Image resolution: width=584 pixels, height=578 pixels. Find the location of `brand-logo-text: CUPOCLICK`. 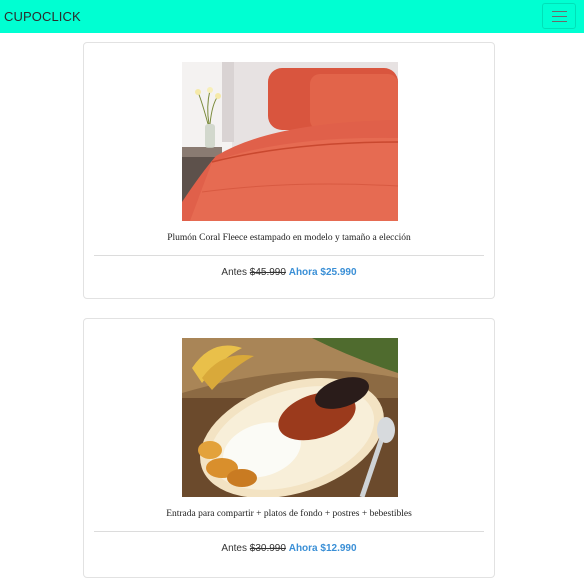

brand-logo-text: CUPOCLICK is located at coordinates (42, 16).